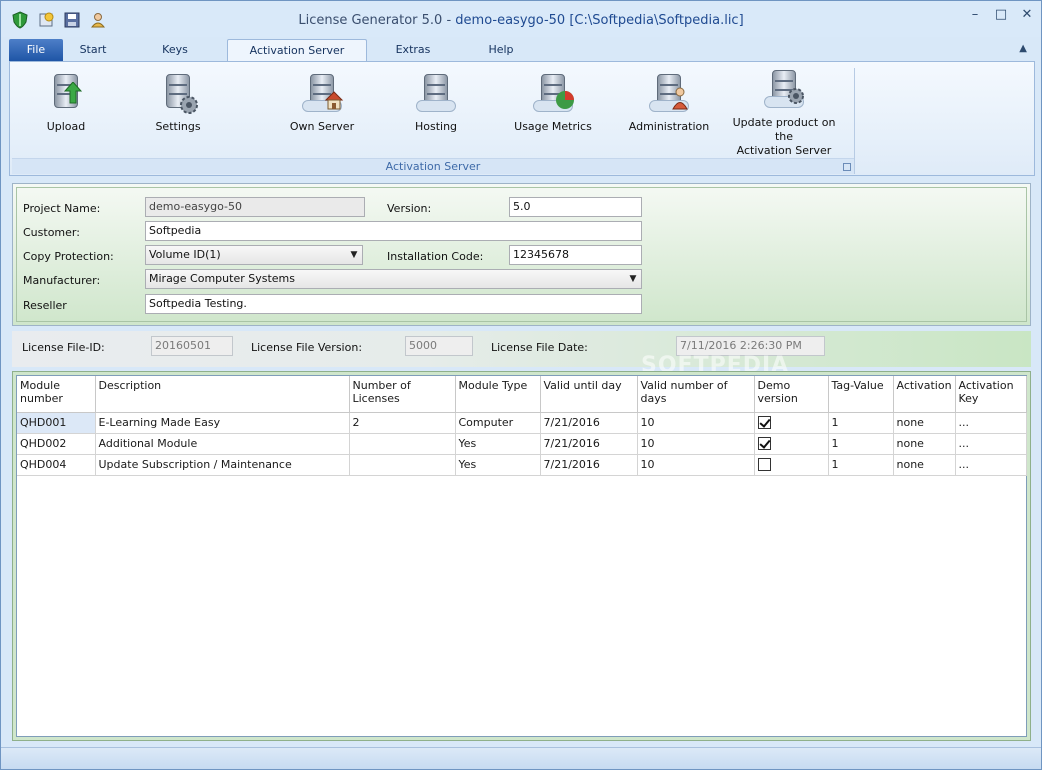  Describe the element at coordinates (36, 50) in the screenshot. I see `tab-file: File` at that location.